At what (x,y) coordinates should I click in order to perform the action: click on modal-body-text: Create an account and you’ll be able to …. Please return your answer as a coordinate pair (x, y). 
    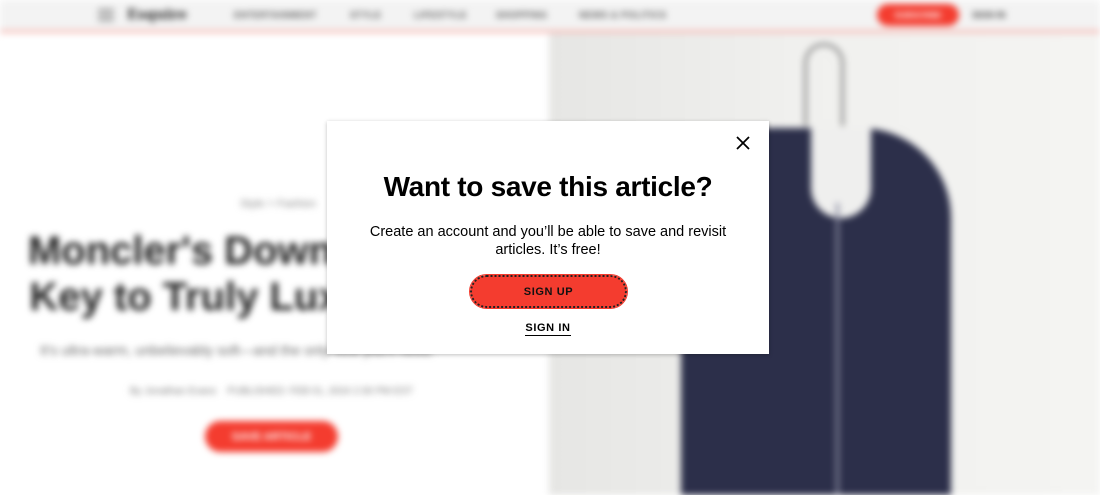
    Looking at the image, I should click on (548, 241).